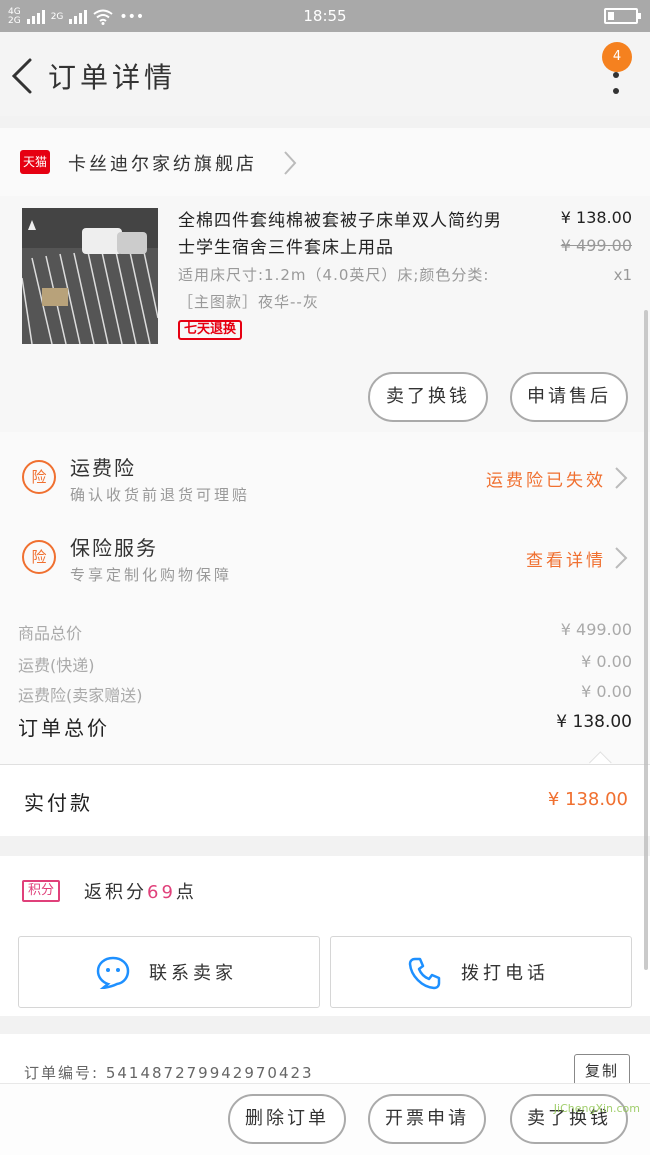 The height and width of the screenshot is (1155, 650). I want to click on shipping-insurance-label: 运费险(卖家赠送), so click(80, 695).